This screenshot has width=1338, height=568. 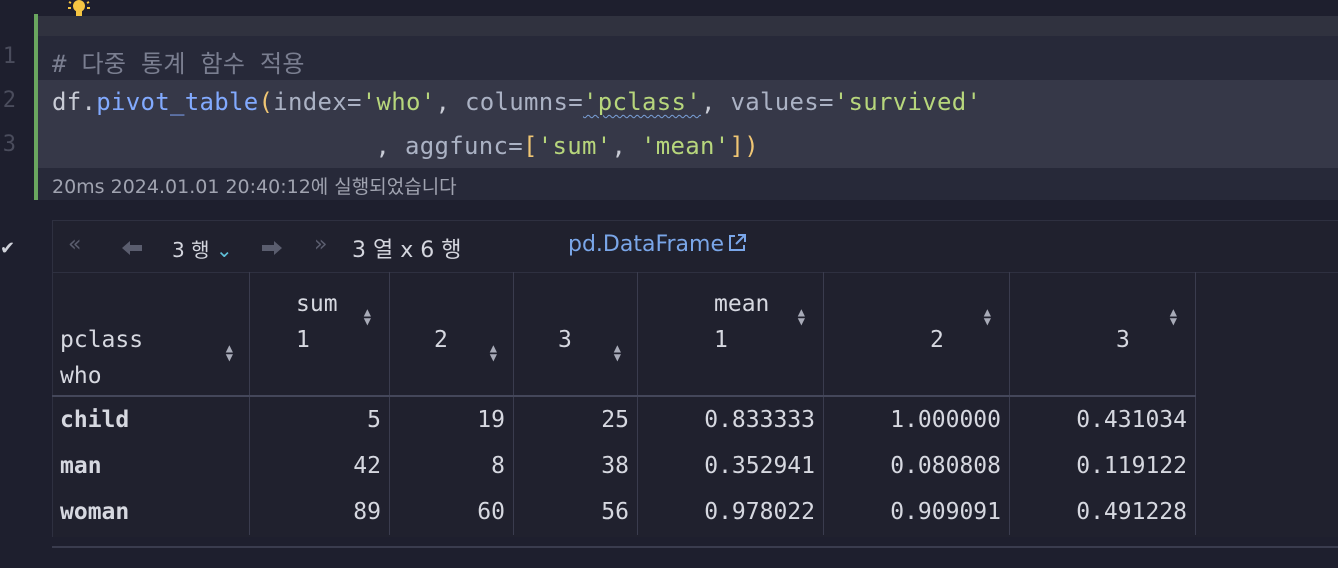 What do you see at coordinates (178, 61) in the screenshot?
I see `code-line-comment: # 다중 통계 함수 적용` at bounding box center [178, 61].